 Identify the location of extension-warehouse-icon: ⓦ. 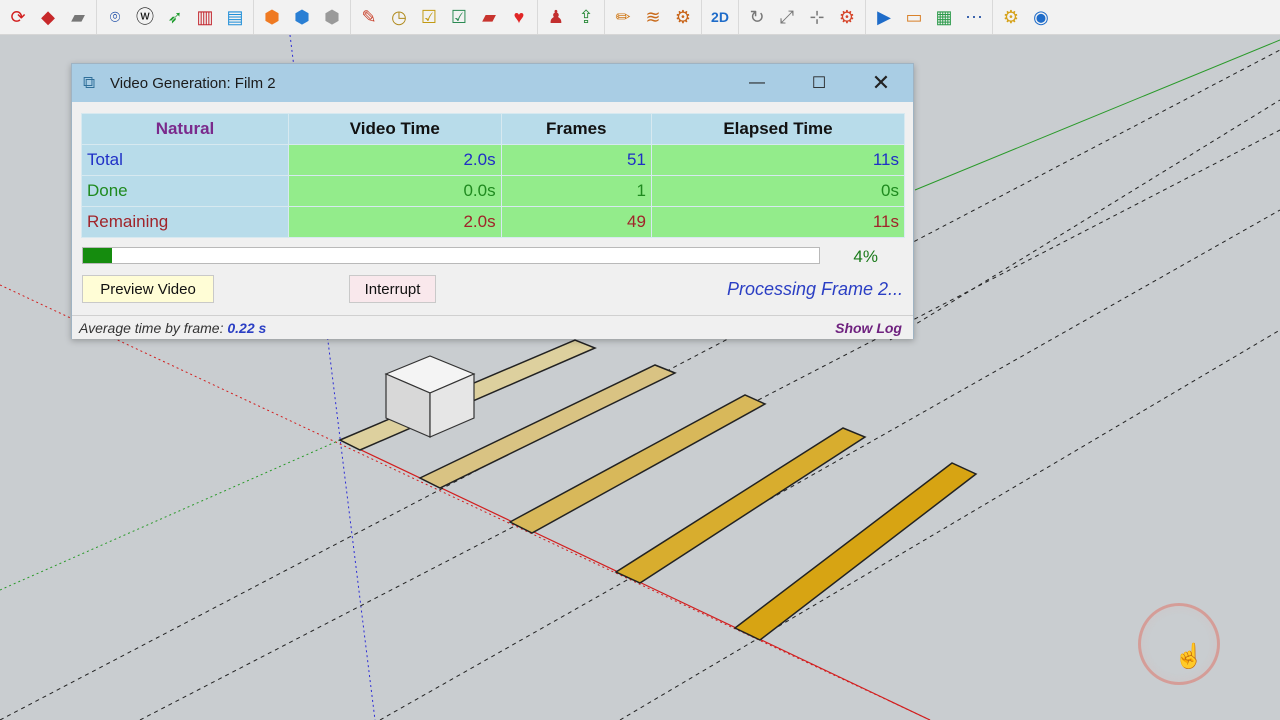
(145, 17).